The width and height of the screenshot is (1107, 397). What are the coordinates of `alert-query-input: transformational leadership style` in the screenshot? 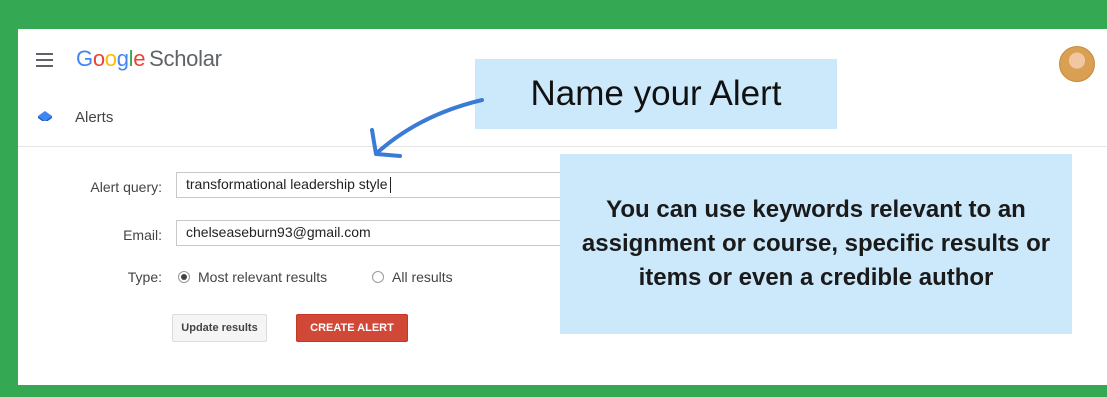 It's located at (376, 185).